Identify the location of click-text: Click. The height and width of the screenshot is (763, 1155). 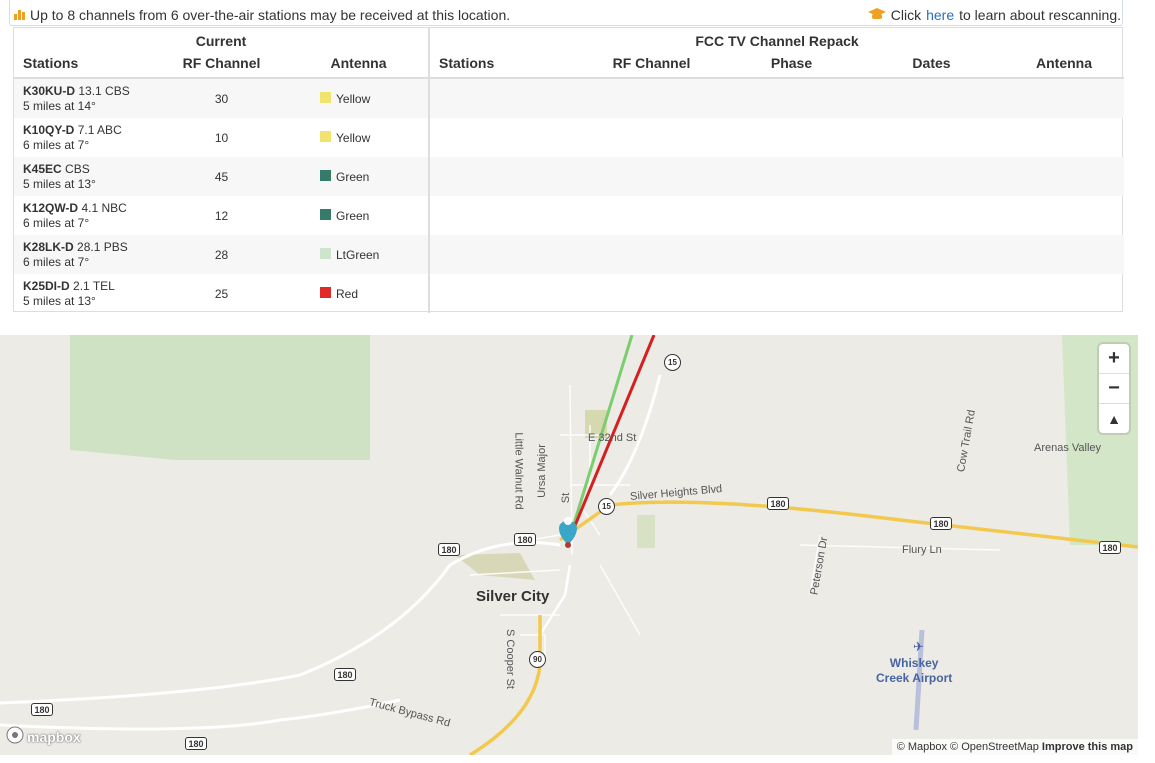
(906, 15).